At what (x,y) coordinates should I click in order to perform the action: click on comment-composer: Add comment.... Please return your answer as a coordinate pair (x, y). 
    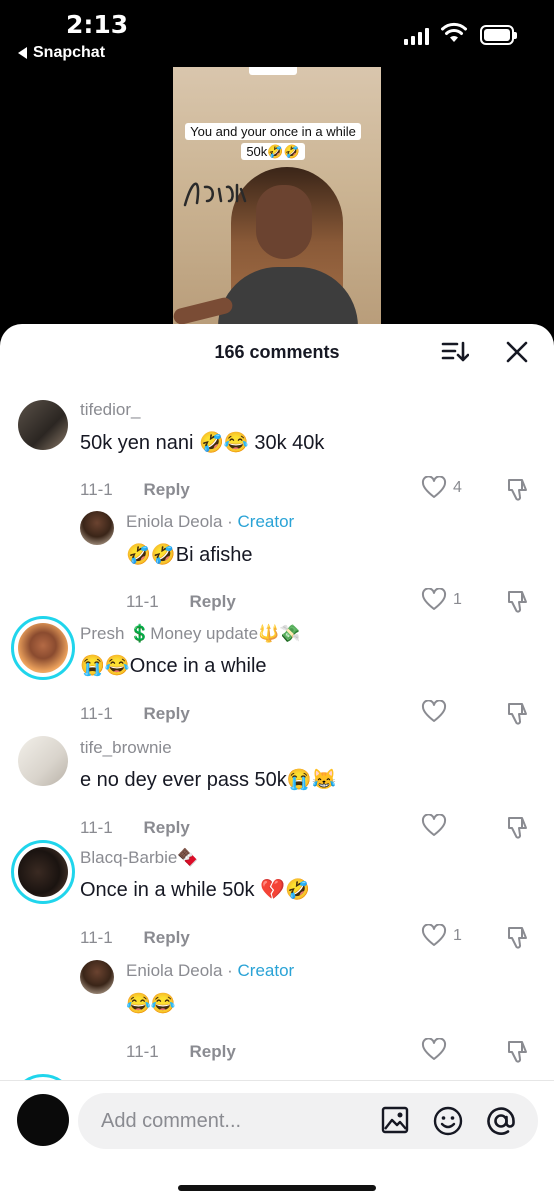
    Looking at the image, I should click on (277, 1140).